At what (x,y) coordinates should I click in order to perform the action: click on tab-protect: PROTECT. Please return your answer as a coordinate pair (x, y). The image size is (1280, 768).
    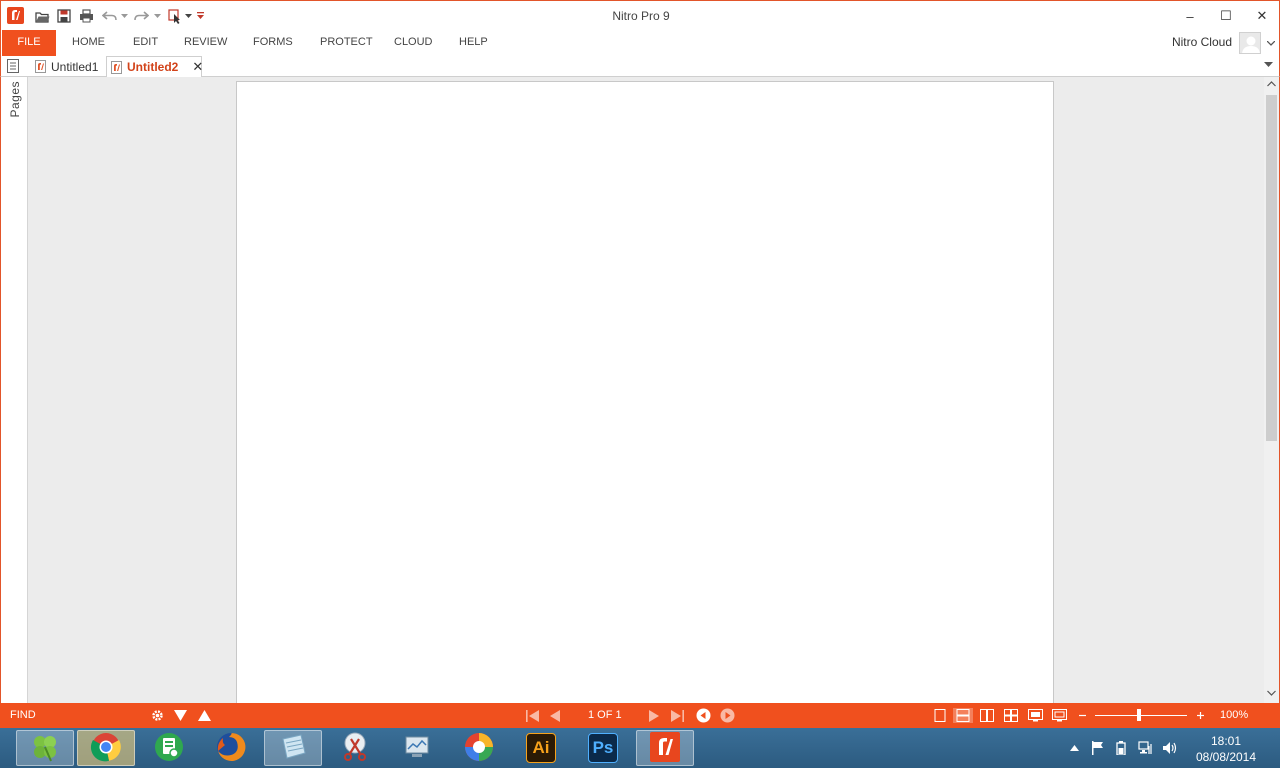
    Looking at the image, I should click on (346, 43).